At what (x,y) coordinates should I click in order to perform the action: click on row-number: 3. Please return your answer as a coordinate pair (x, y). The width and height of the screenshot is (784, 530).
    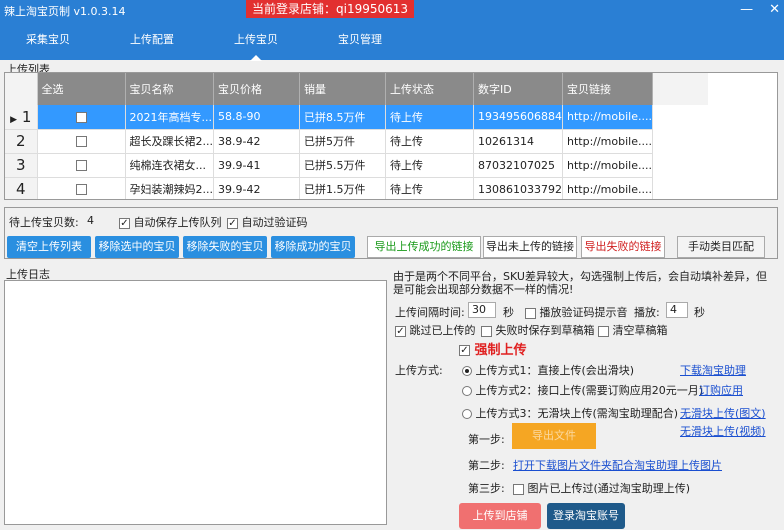
    Looking at the image, I should click on (21, 165).